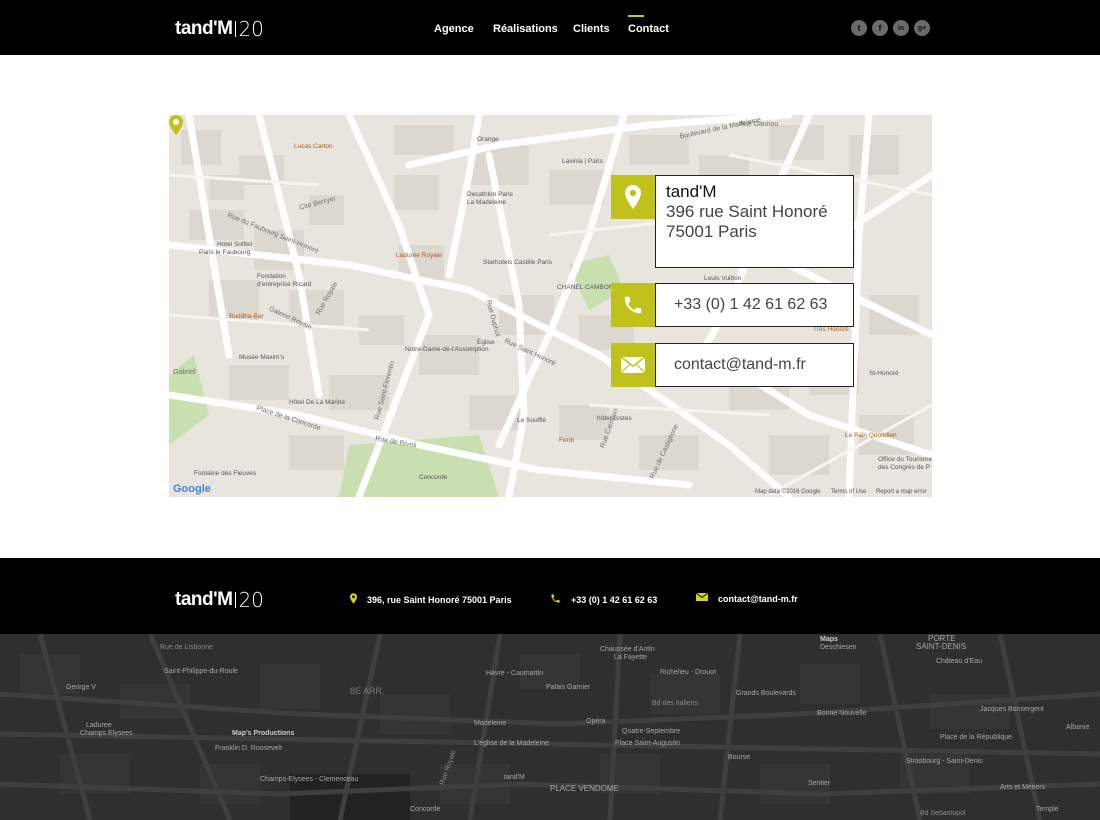 The width and height of the screenshot is (1100, 820). What do you see at coordinates (525, 29) in the screenshot?
I see `nav-item-realisations: Réalisations` at bounding box center [525, 29].